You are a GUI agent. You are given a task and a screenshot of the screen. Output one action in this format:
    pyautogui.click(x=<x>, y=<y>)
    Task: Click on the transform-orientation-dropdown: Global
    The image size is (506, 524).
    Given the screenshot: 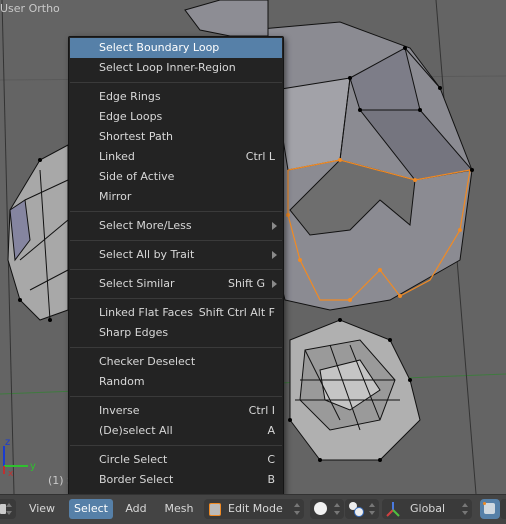 What is the action you would take?
    pyautogui.click(x=427, y=509)
    